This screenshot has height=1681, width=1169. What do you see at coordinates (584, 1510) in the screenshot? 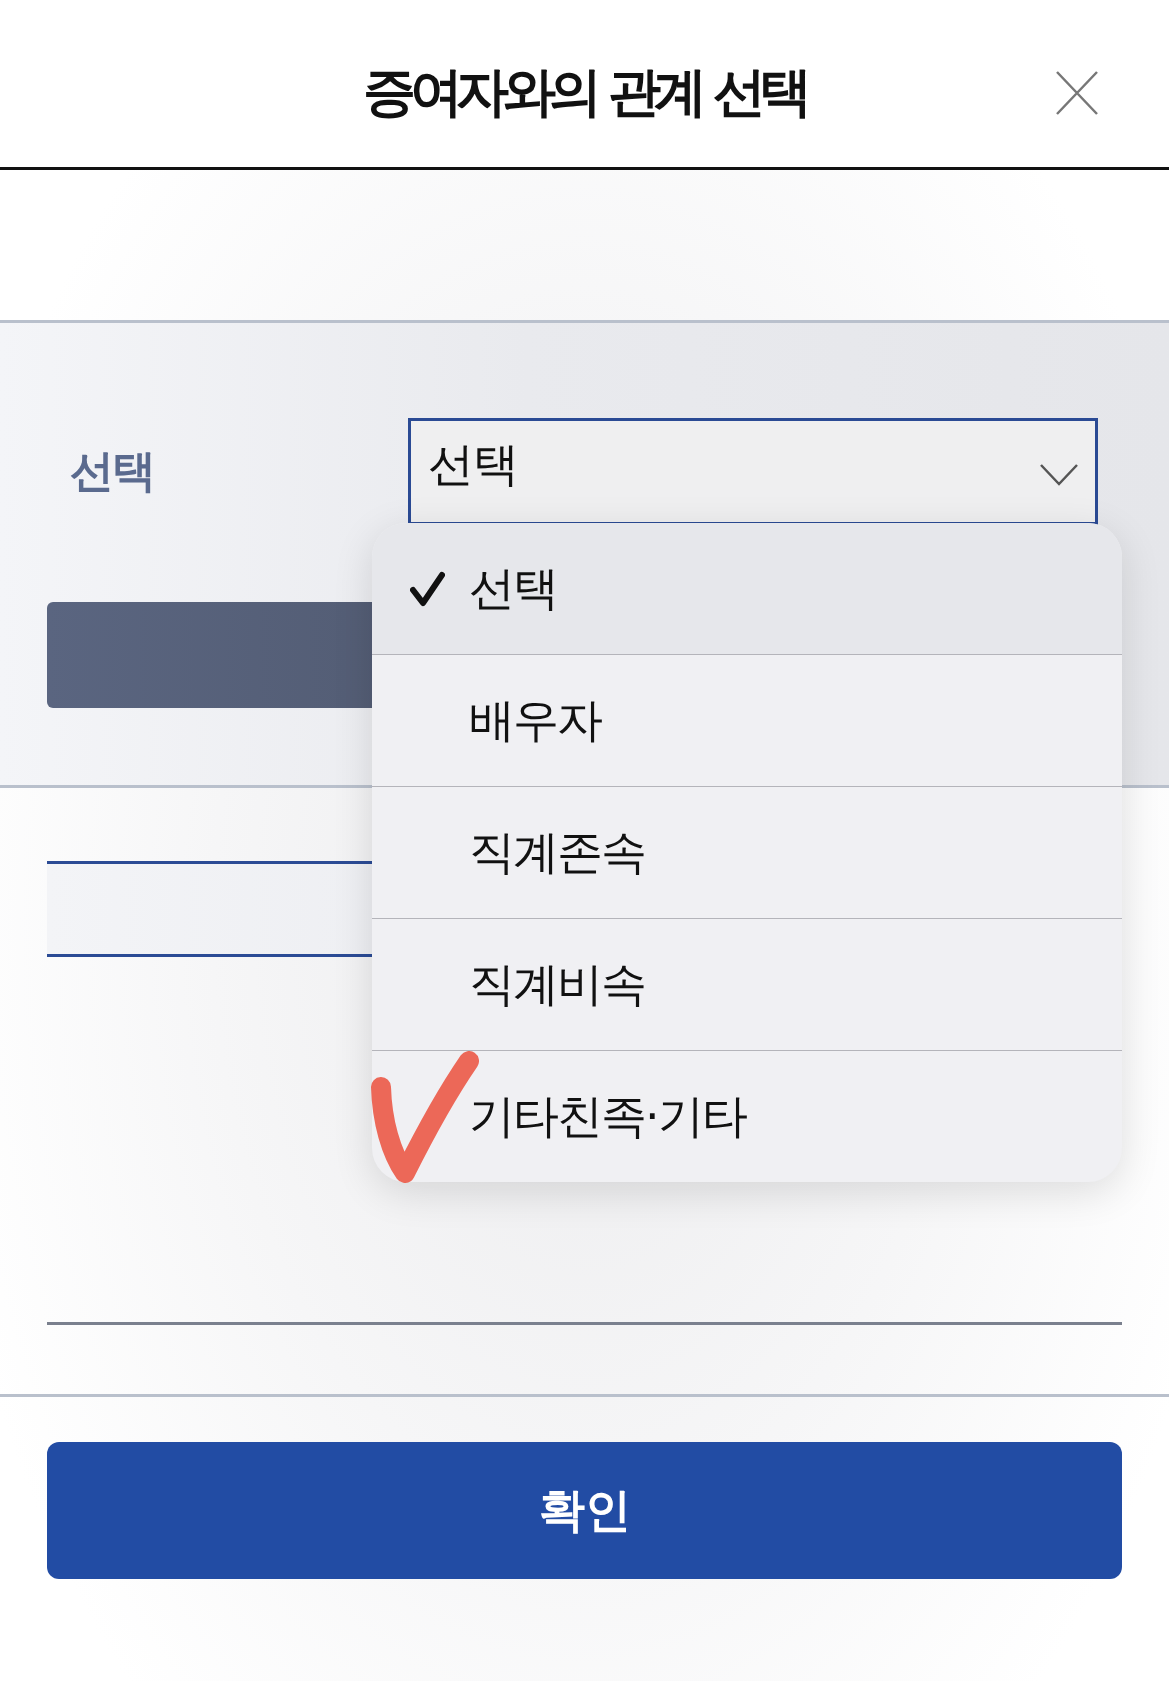
I see `confirm-button: 확인` at bounding box center [584, 1510].